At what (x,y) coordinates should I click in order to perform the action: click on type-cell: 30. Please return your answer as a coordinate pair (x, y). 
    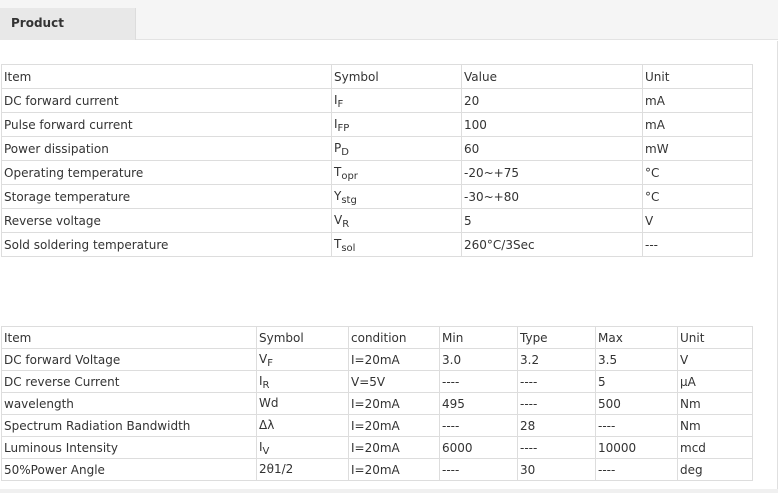
    Looking at the image, I should click on (556, 469).